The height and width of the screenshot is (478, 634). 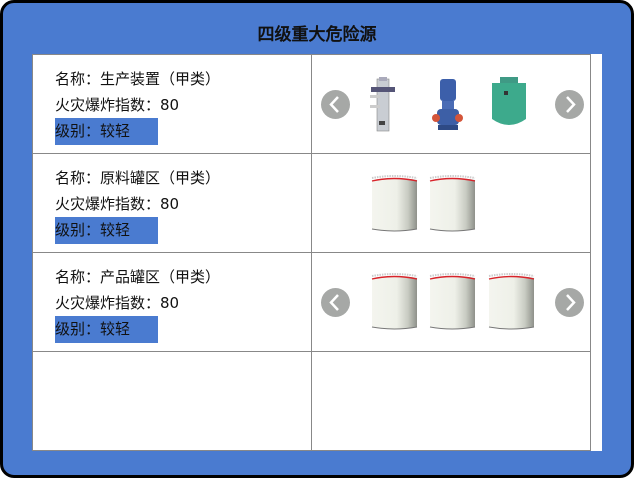 I want to click on pump-image, so click(x=447, y=104).